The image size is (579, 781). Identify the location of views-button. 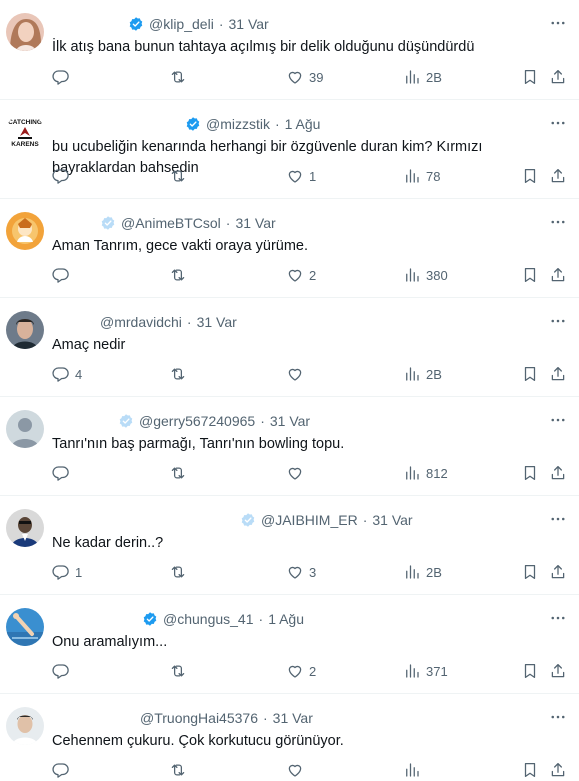
(414, 770).